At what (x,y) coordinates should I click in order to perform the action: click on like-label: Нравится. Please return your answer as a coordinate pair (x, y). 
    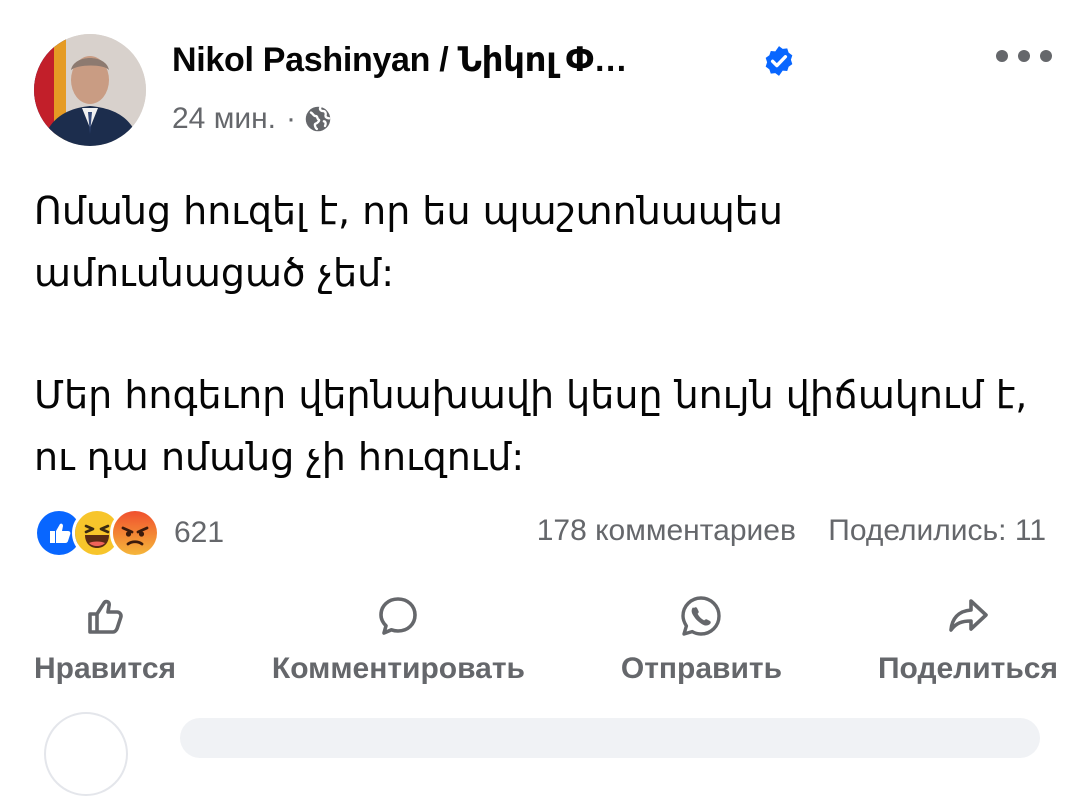
    Looking at the image, I should click on (105, 668).